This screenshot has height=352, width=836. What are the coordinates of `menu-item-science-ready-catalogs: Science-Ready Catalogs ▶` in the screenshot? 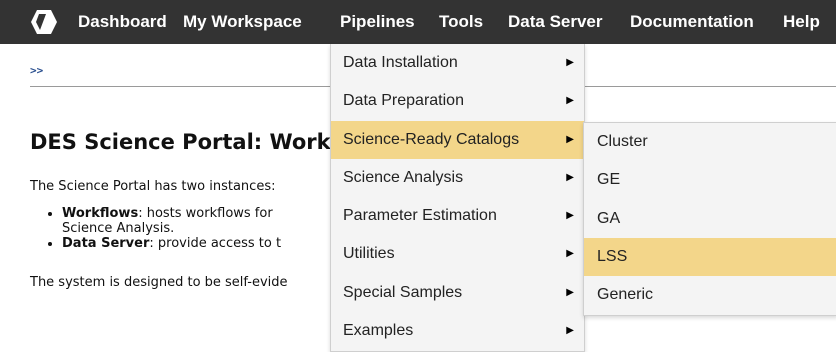 It's located at (457, 140).